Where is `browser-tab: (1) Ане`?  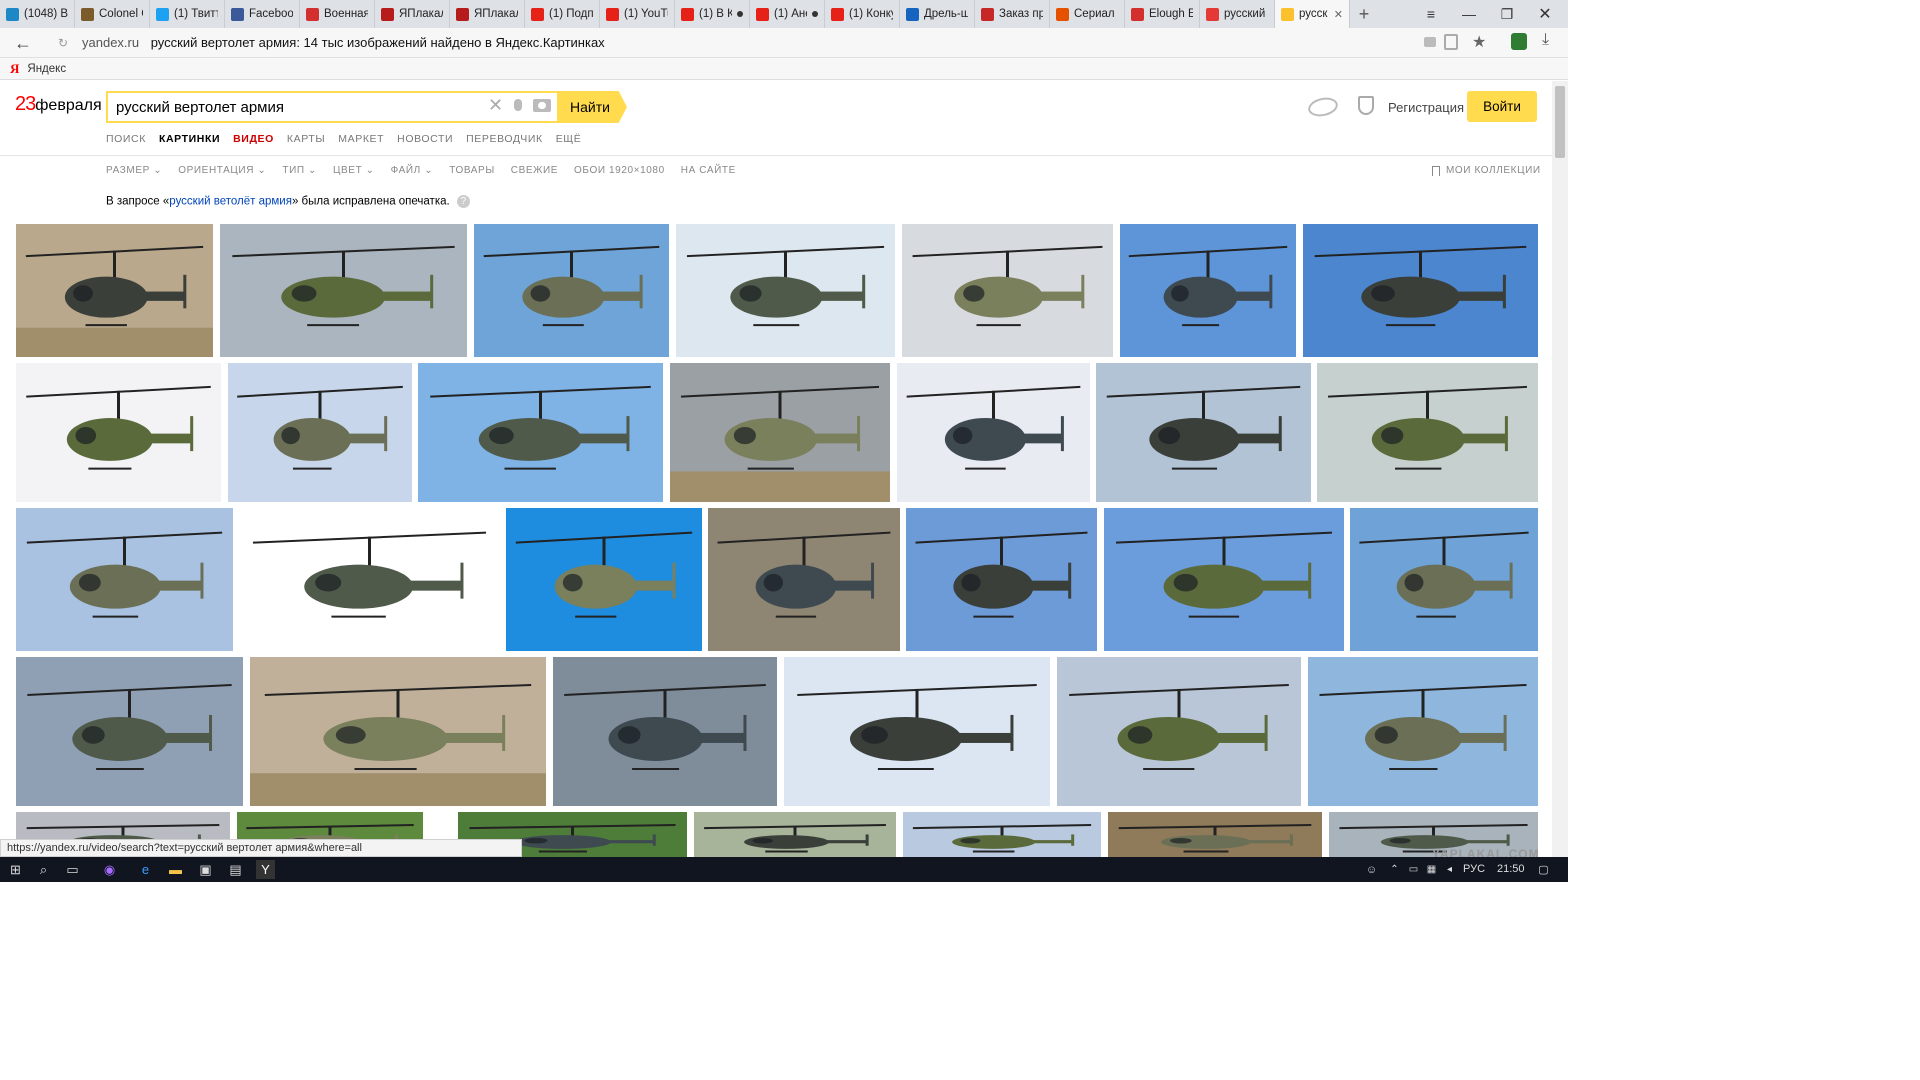 browser-tab: (1) Ане is located at coordinates (787, 14).